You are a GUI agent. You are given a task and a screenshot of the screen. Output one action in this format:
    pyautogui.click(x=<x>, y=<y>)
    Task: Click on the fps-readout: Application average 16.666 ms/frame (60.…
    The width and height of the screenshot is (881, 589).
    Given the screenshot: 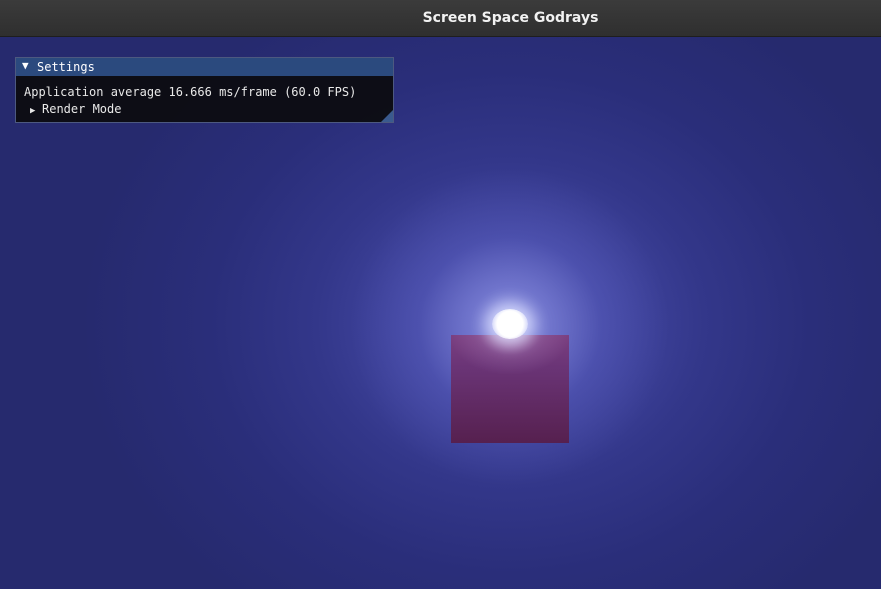 What is the action you would take?
    pyautogui.click(x=190, y=92)
    